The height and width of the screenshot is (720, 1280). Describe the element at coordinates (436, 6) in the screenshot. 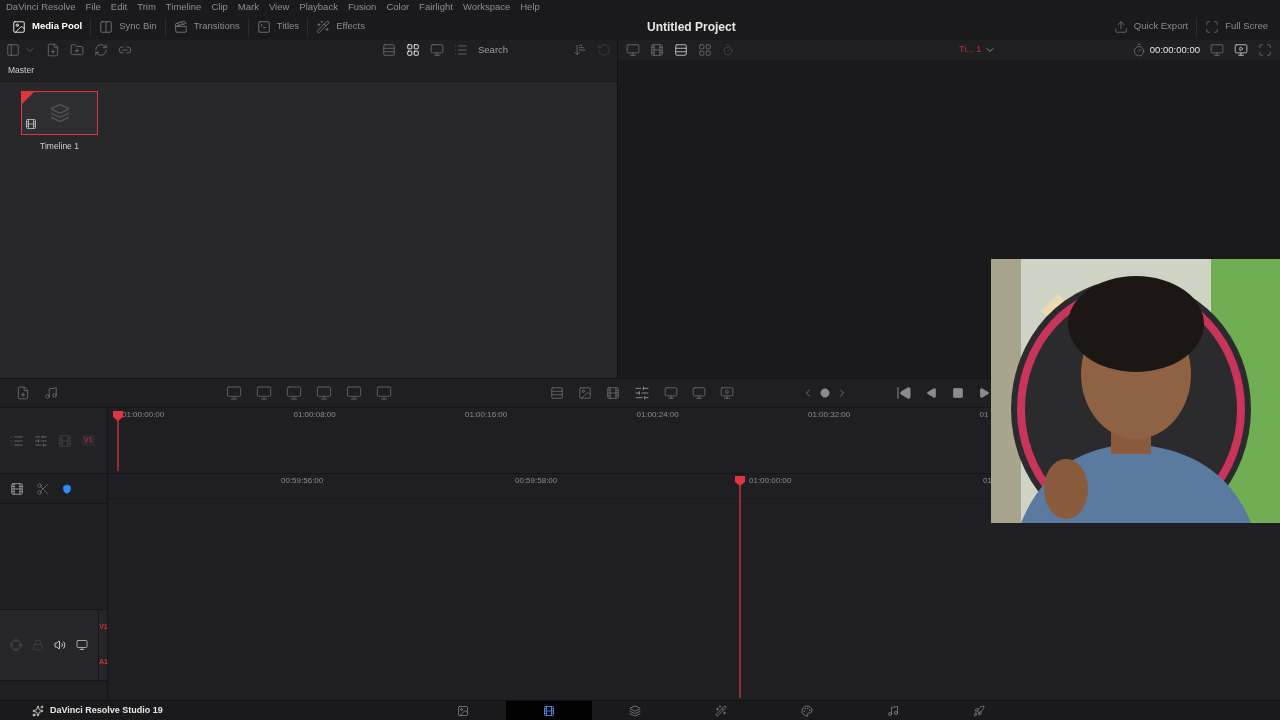

I see `menu-item: Fairlight` at that location.